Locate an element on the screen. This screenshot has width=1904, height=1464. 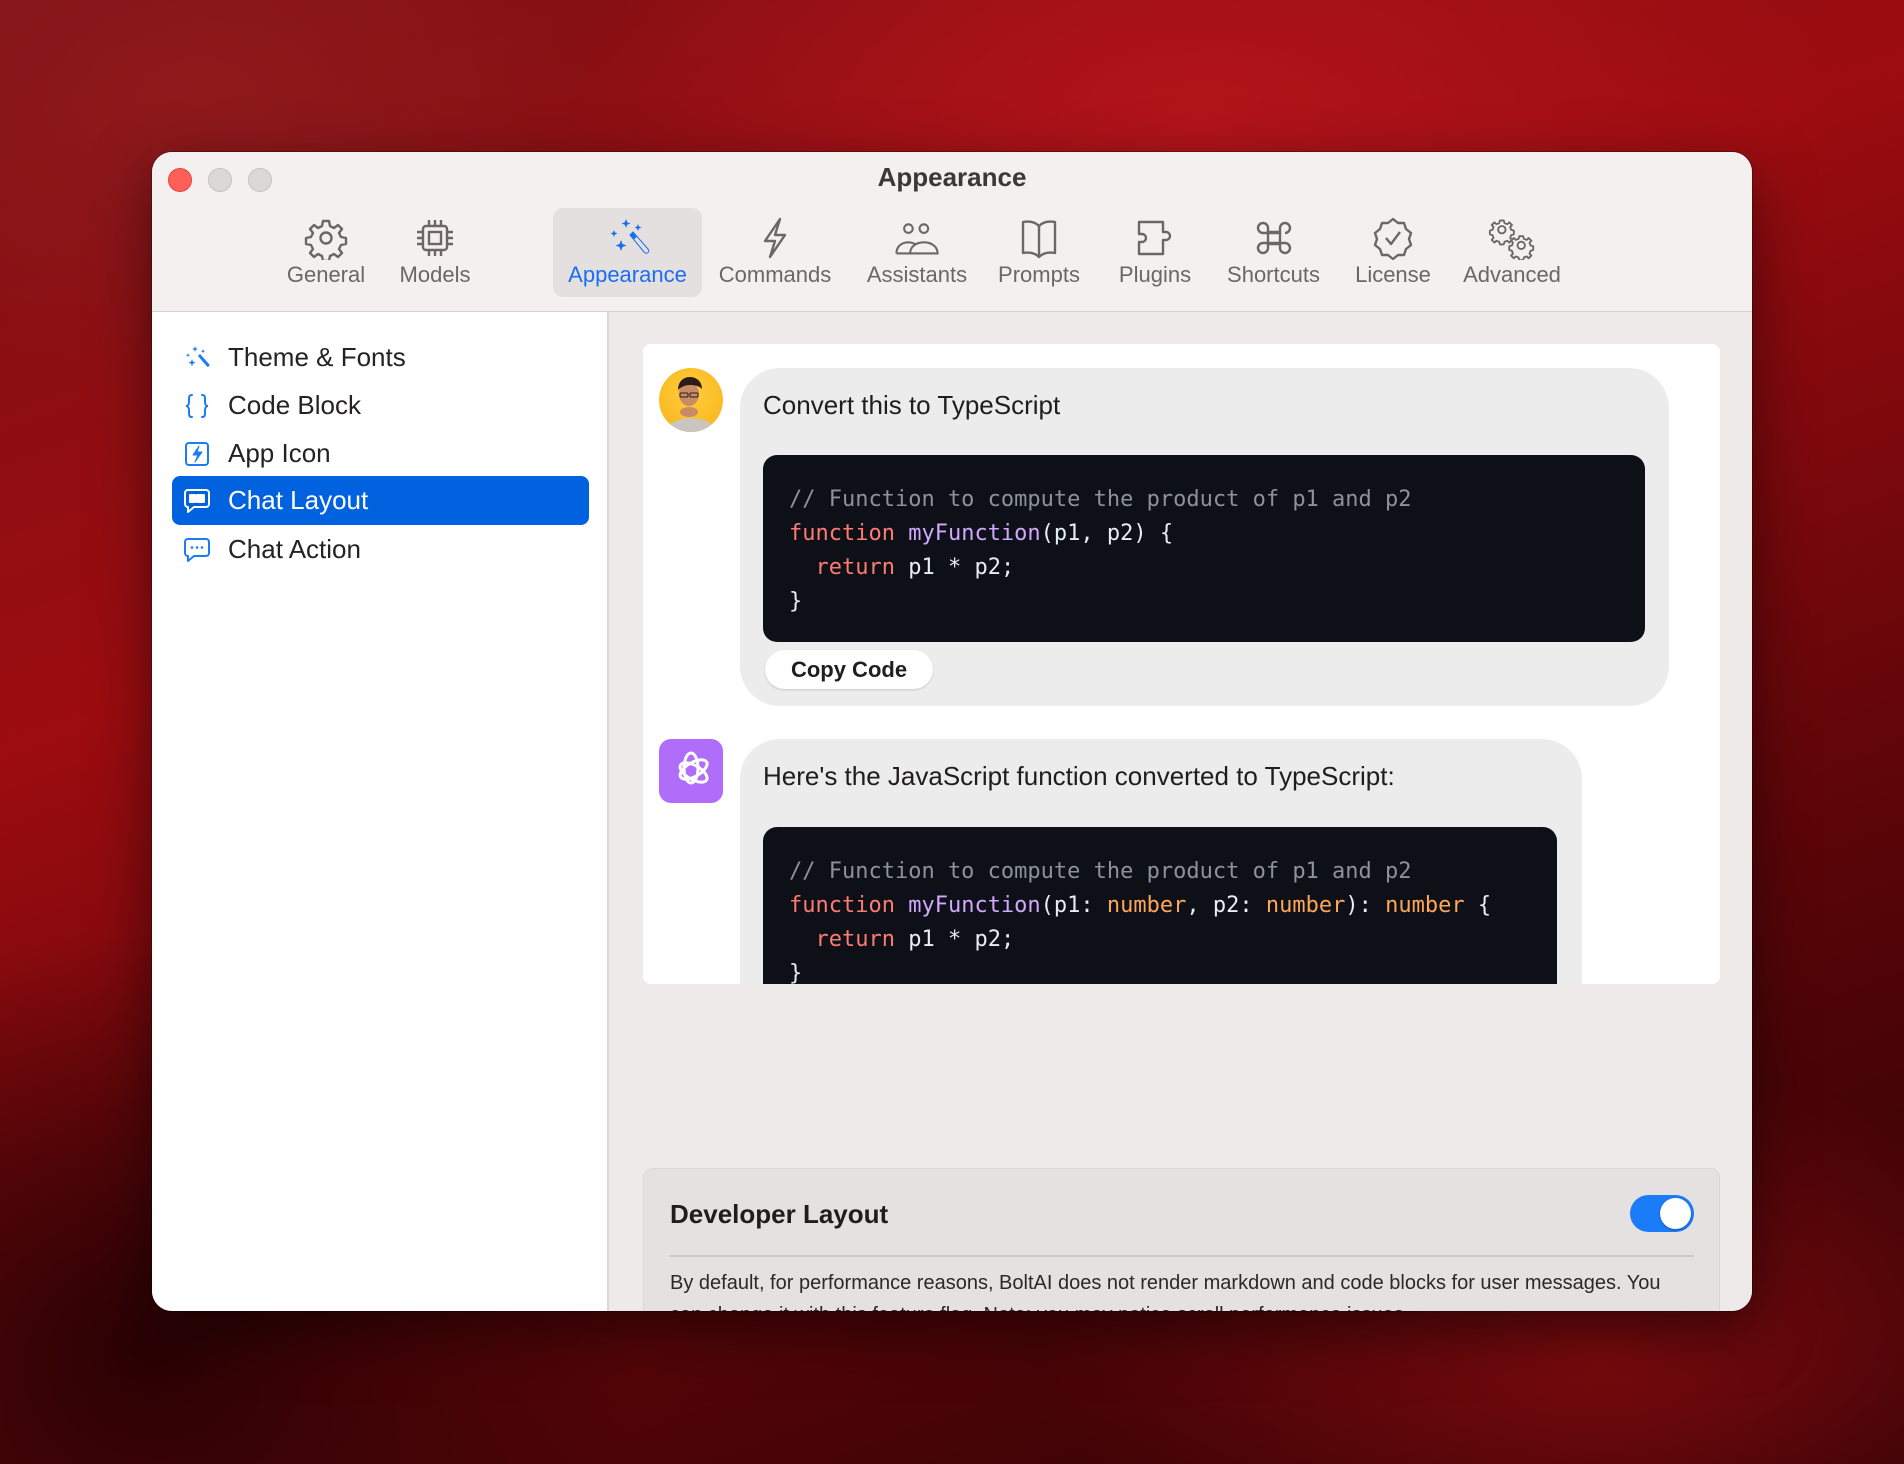
gears-icon is located at coordinates (1512, 238).